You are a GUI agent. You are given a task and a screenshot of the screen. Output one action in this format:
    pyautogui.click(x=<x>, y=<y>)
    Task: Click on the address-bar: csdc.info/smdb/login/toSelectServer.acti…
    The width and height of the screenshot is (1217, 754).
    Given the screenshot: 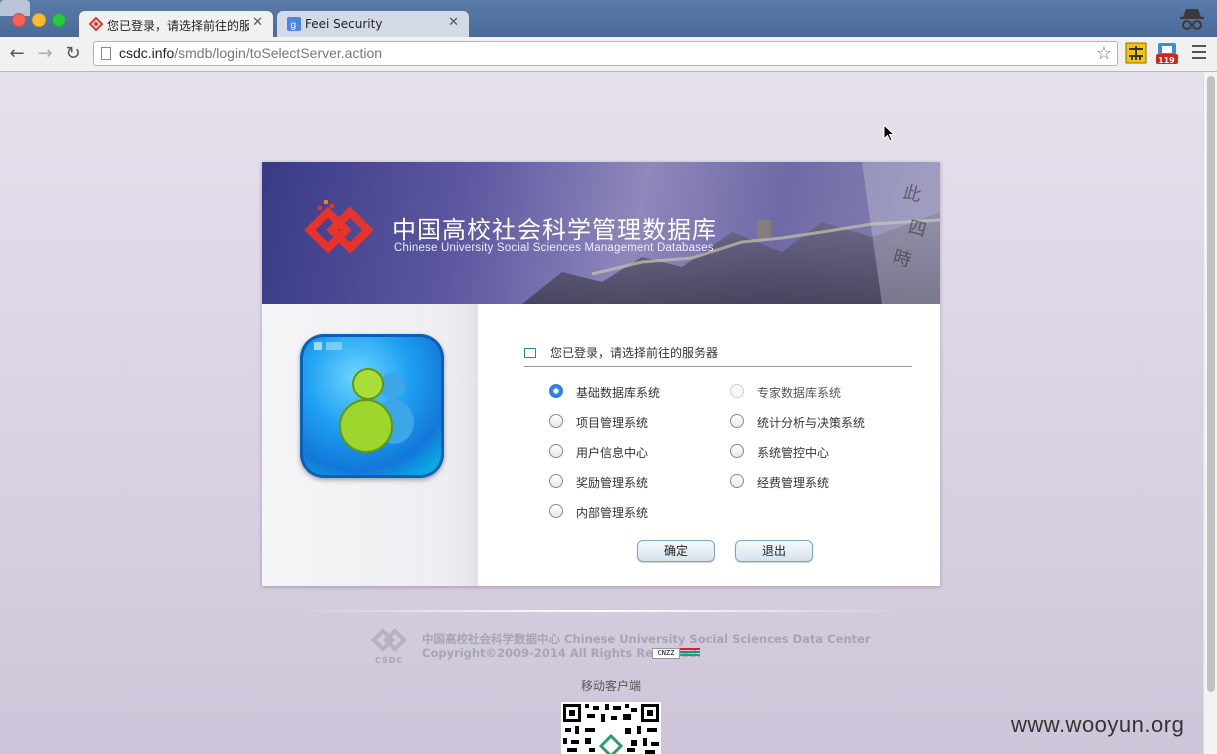 What is the action you would take?
    pyautogui.click(x=605, y=53)
    